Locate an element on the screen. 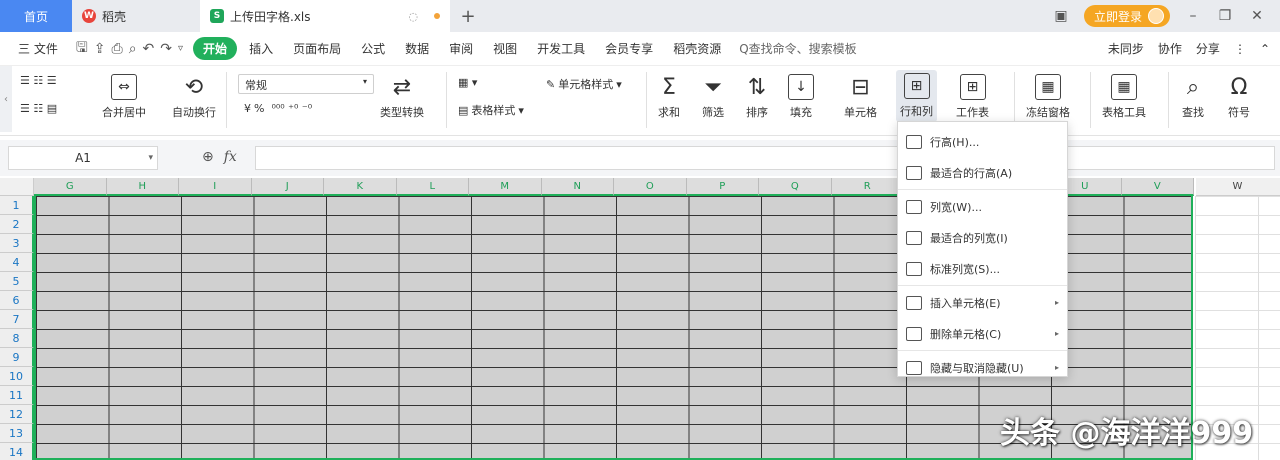  close-icon: ✕ is located at coordinates (1257, 16).